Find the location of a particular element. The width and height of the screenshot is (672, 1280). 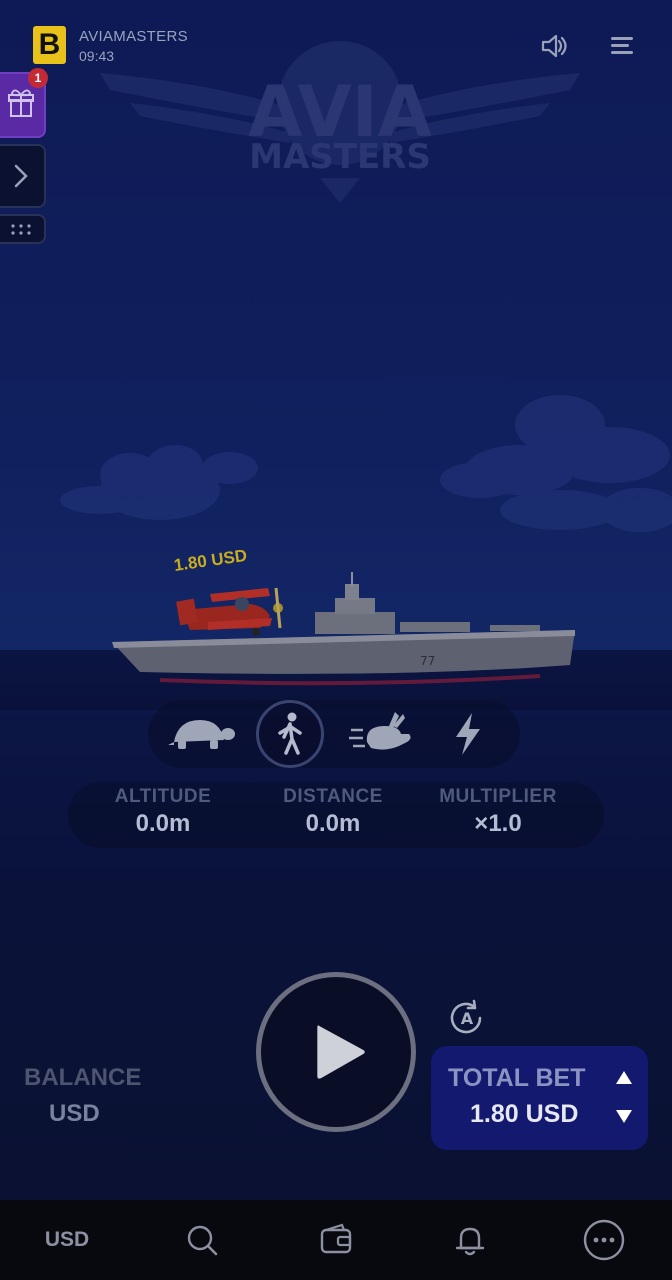

distance-label: DISTANCE is located at coordinates (333, 796).